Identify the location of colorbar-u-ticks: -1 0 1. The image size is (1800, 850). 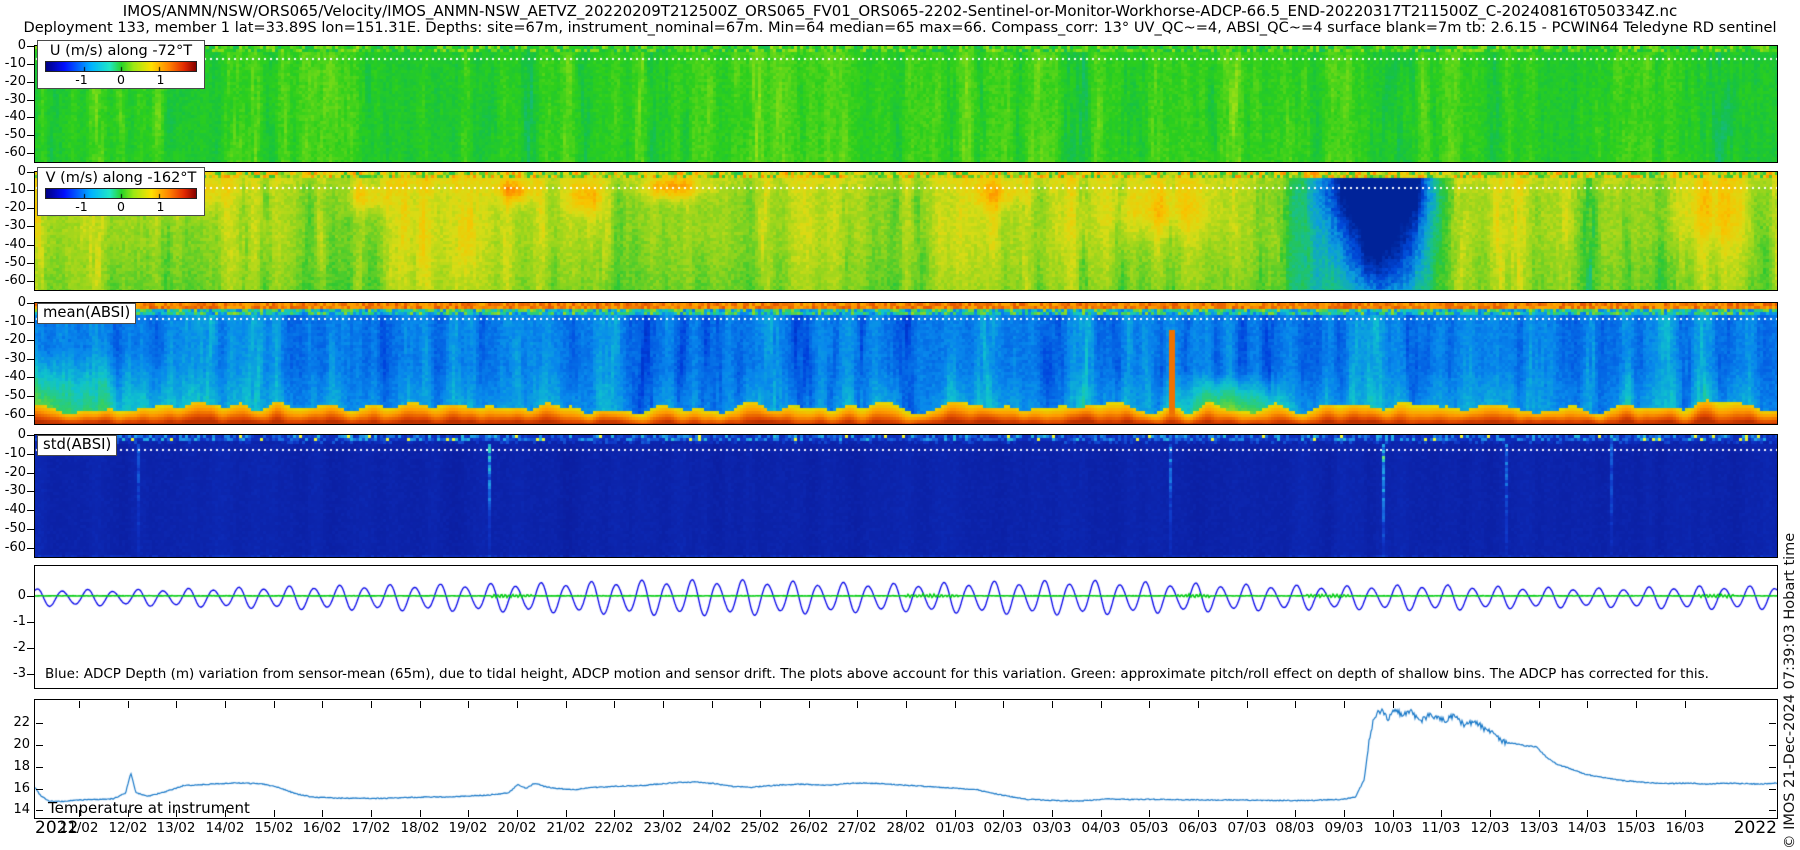
(121, 79).